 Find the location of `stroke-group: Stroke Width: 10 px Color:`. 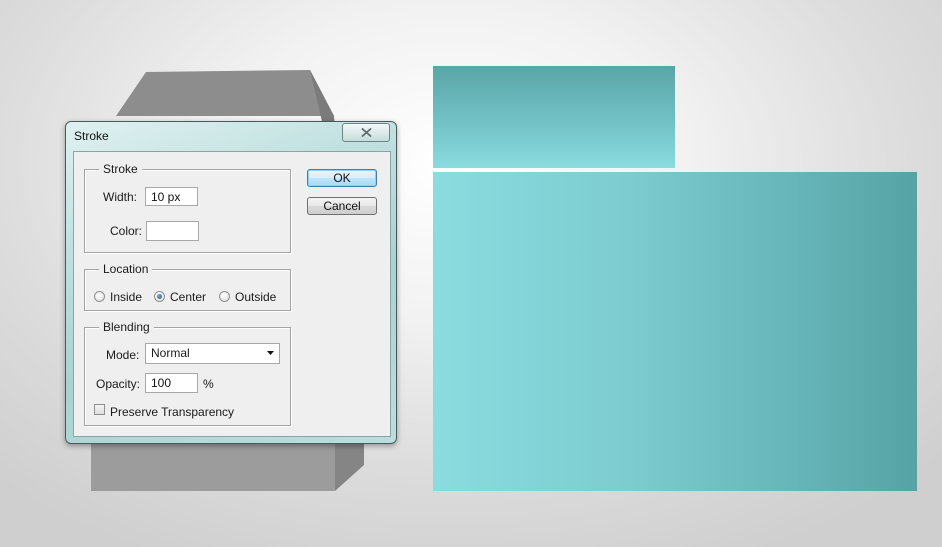

stroke-group: Stroke Width: 10 px Color: is located at coordinates (187, 207).